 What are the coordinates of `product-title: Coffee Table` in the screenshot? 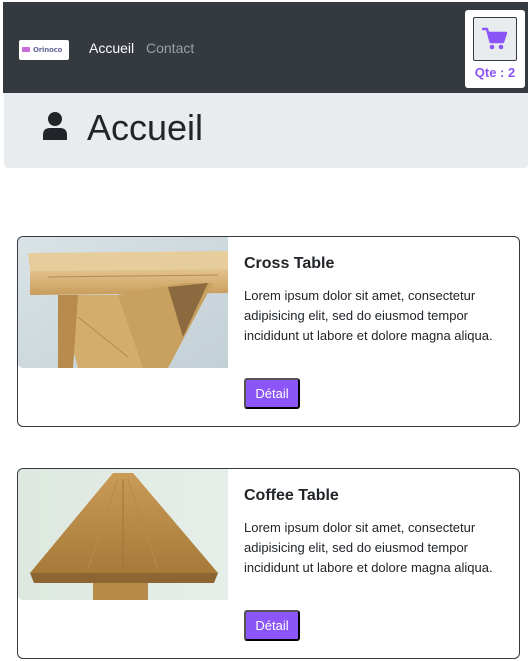 It's located at (379, 496).